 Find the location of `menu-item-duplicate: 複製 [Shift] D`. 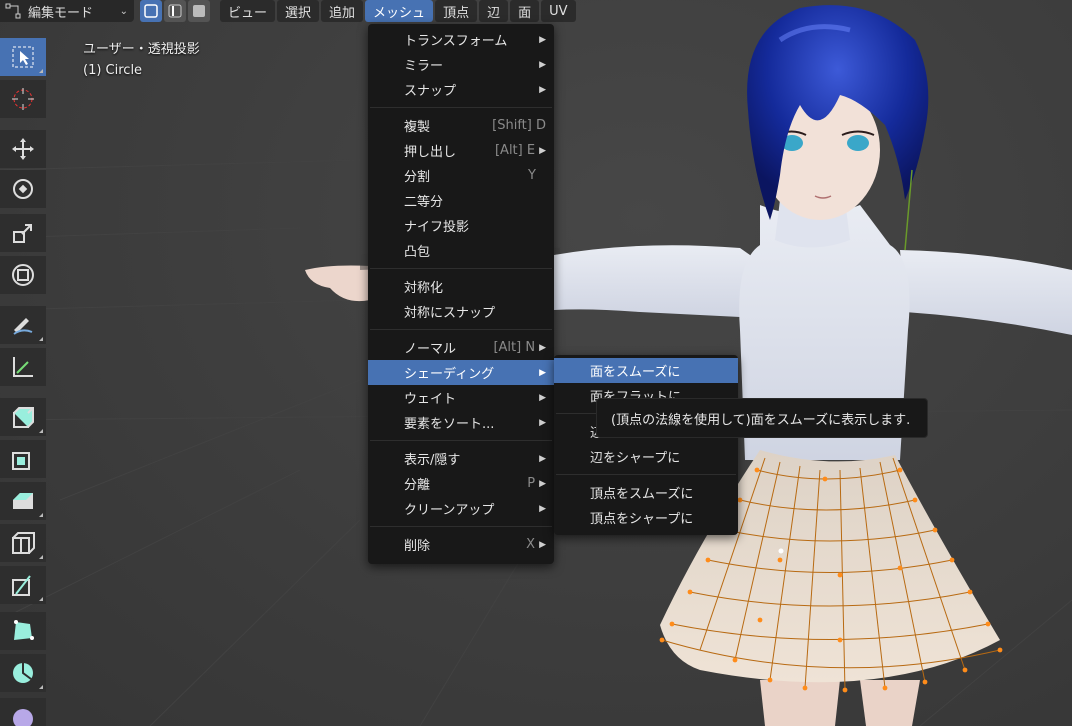

menu-item-duplicate: 複製 [Shift] D is located at coordinates (461, 125).